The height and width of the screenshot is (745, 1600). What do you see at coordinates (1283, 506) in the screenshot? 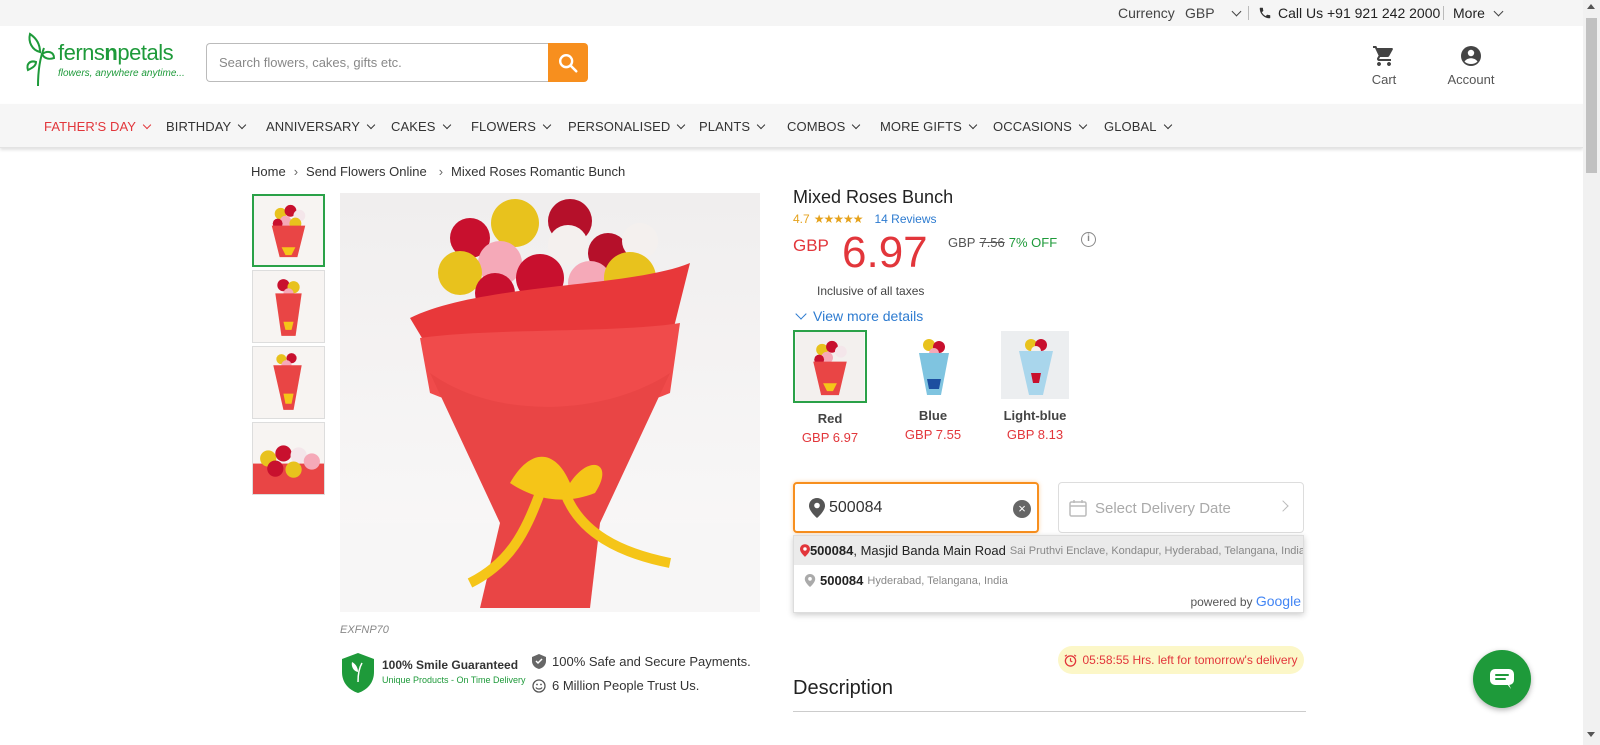
I see `chevron-right-icon` at bounding box center [1283, 506].